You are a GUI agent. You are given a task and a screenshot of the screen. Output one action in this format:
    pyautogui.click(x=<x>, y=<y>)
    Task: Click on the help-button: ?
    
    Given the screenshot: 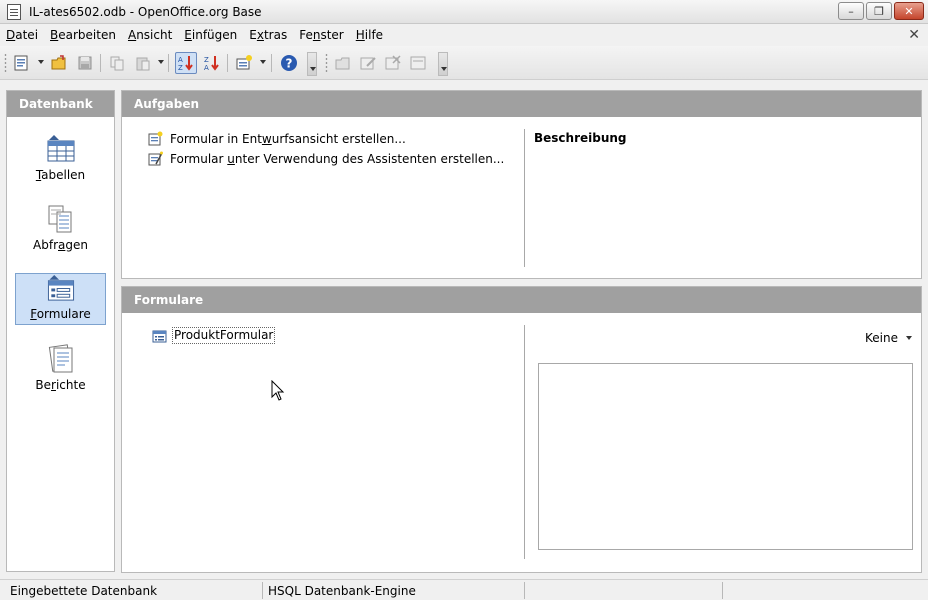 What is the action you would take?
    pyautogui.click(x=289, y=63)
    